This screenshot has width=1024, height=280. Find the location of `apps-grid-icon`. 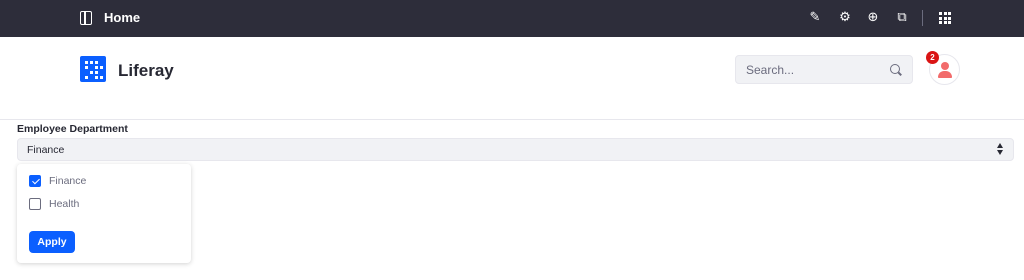

apps-grid-icon is located at coordinates (945, 18).